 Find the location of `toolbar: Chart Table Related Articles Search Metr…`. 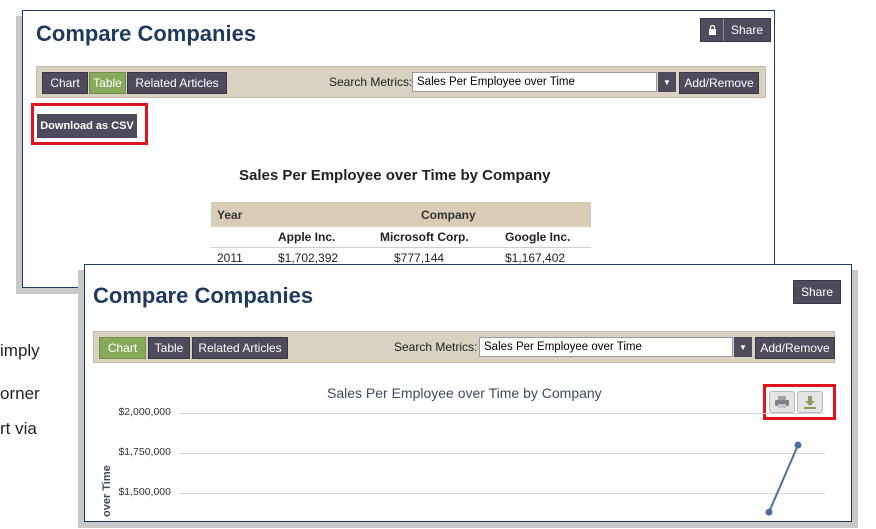

toolbar: Chart Table Related Articles Search Metr… is located at coordinates (401, 82).